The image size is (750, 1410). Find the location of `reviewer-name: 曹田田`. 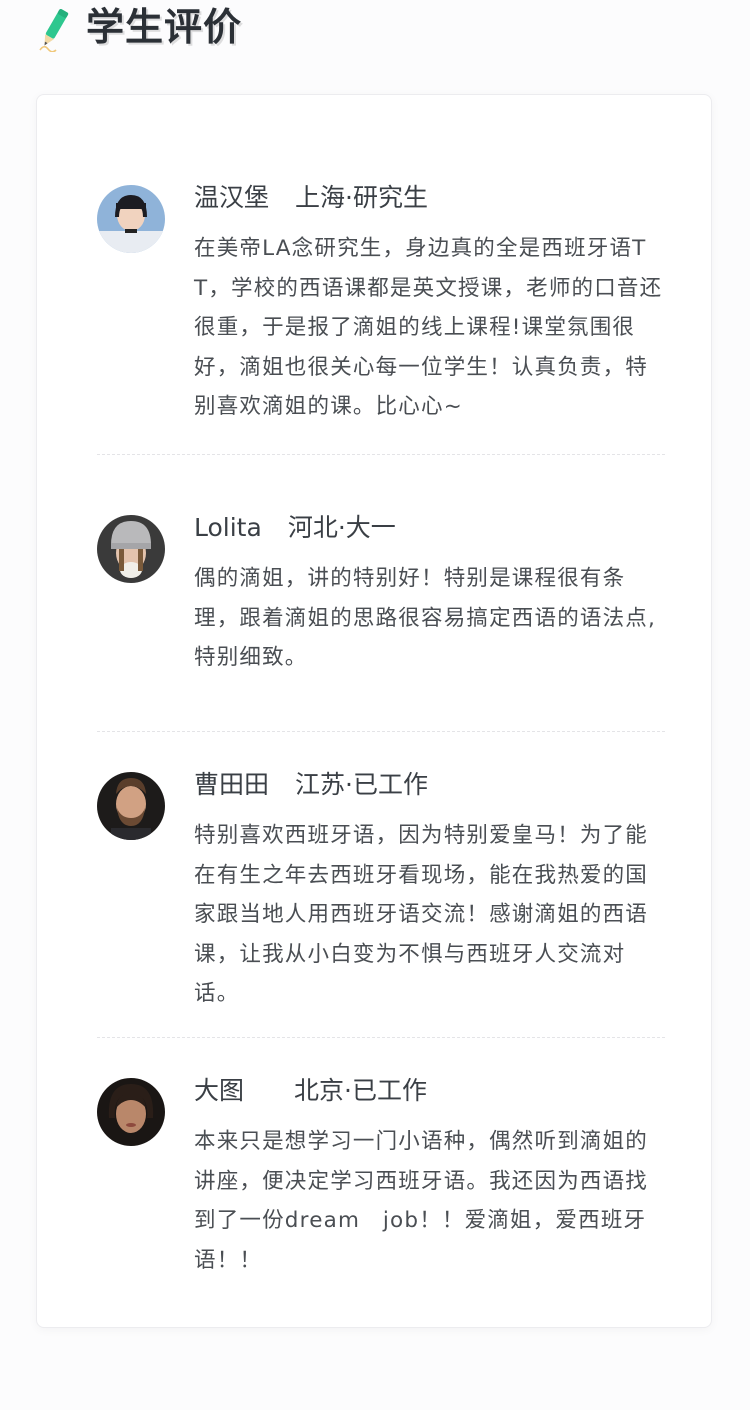

reviewer-name: 曹田田 is located at coordinates (232, 784).